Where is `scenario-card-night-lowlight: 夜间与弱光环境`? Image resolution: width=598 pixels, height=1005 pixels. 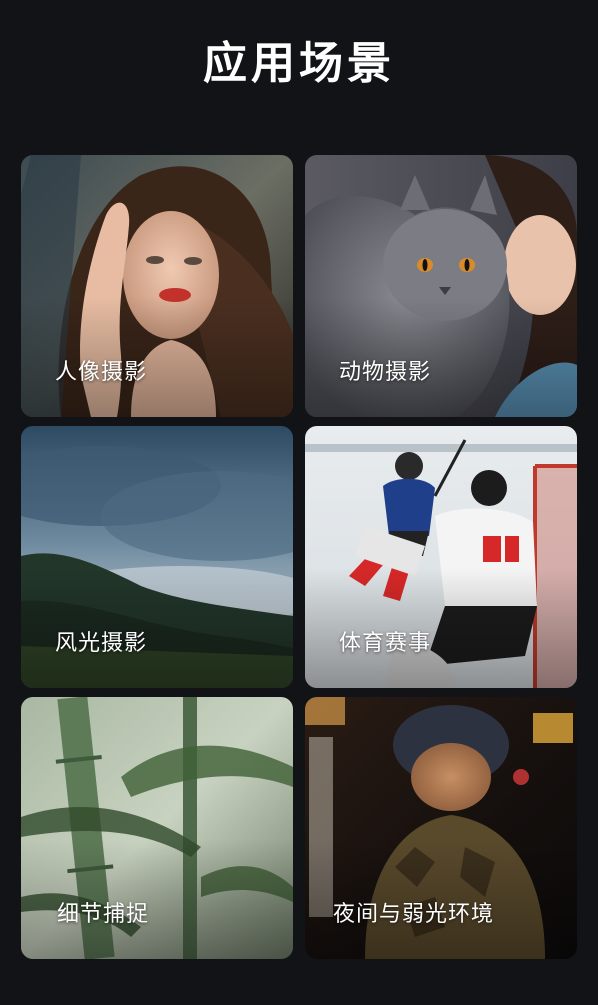
scenario-card-night-lowlight: 夜间与弱光环境 is located at coordinates (441, 828).